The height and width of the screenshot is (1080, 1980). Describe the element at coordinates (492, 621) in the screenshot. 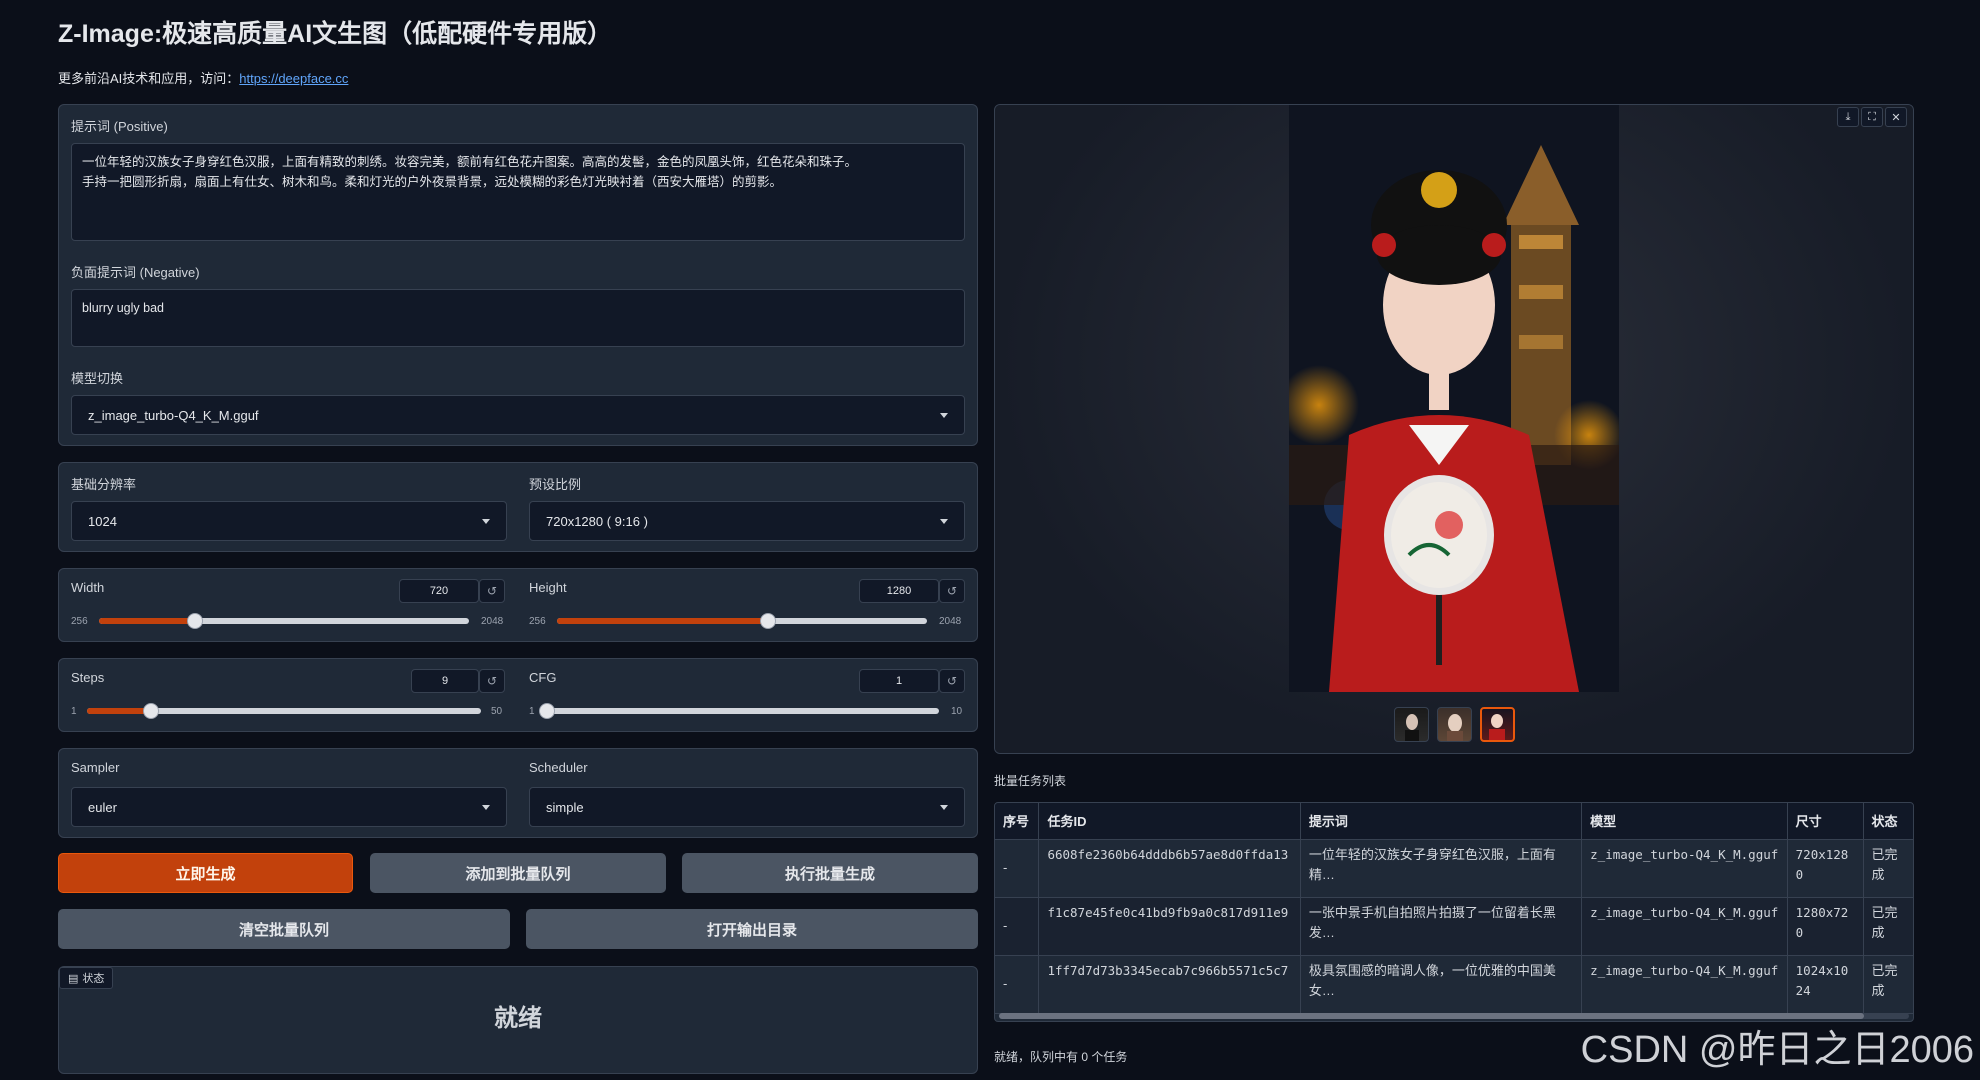

I see `width-max: 2048` at that location.